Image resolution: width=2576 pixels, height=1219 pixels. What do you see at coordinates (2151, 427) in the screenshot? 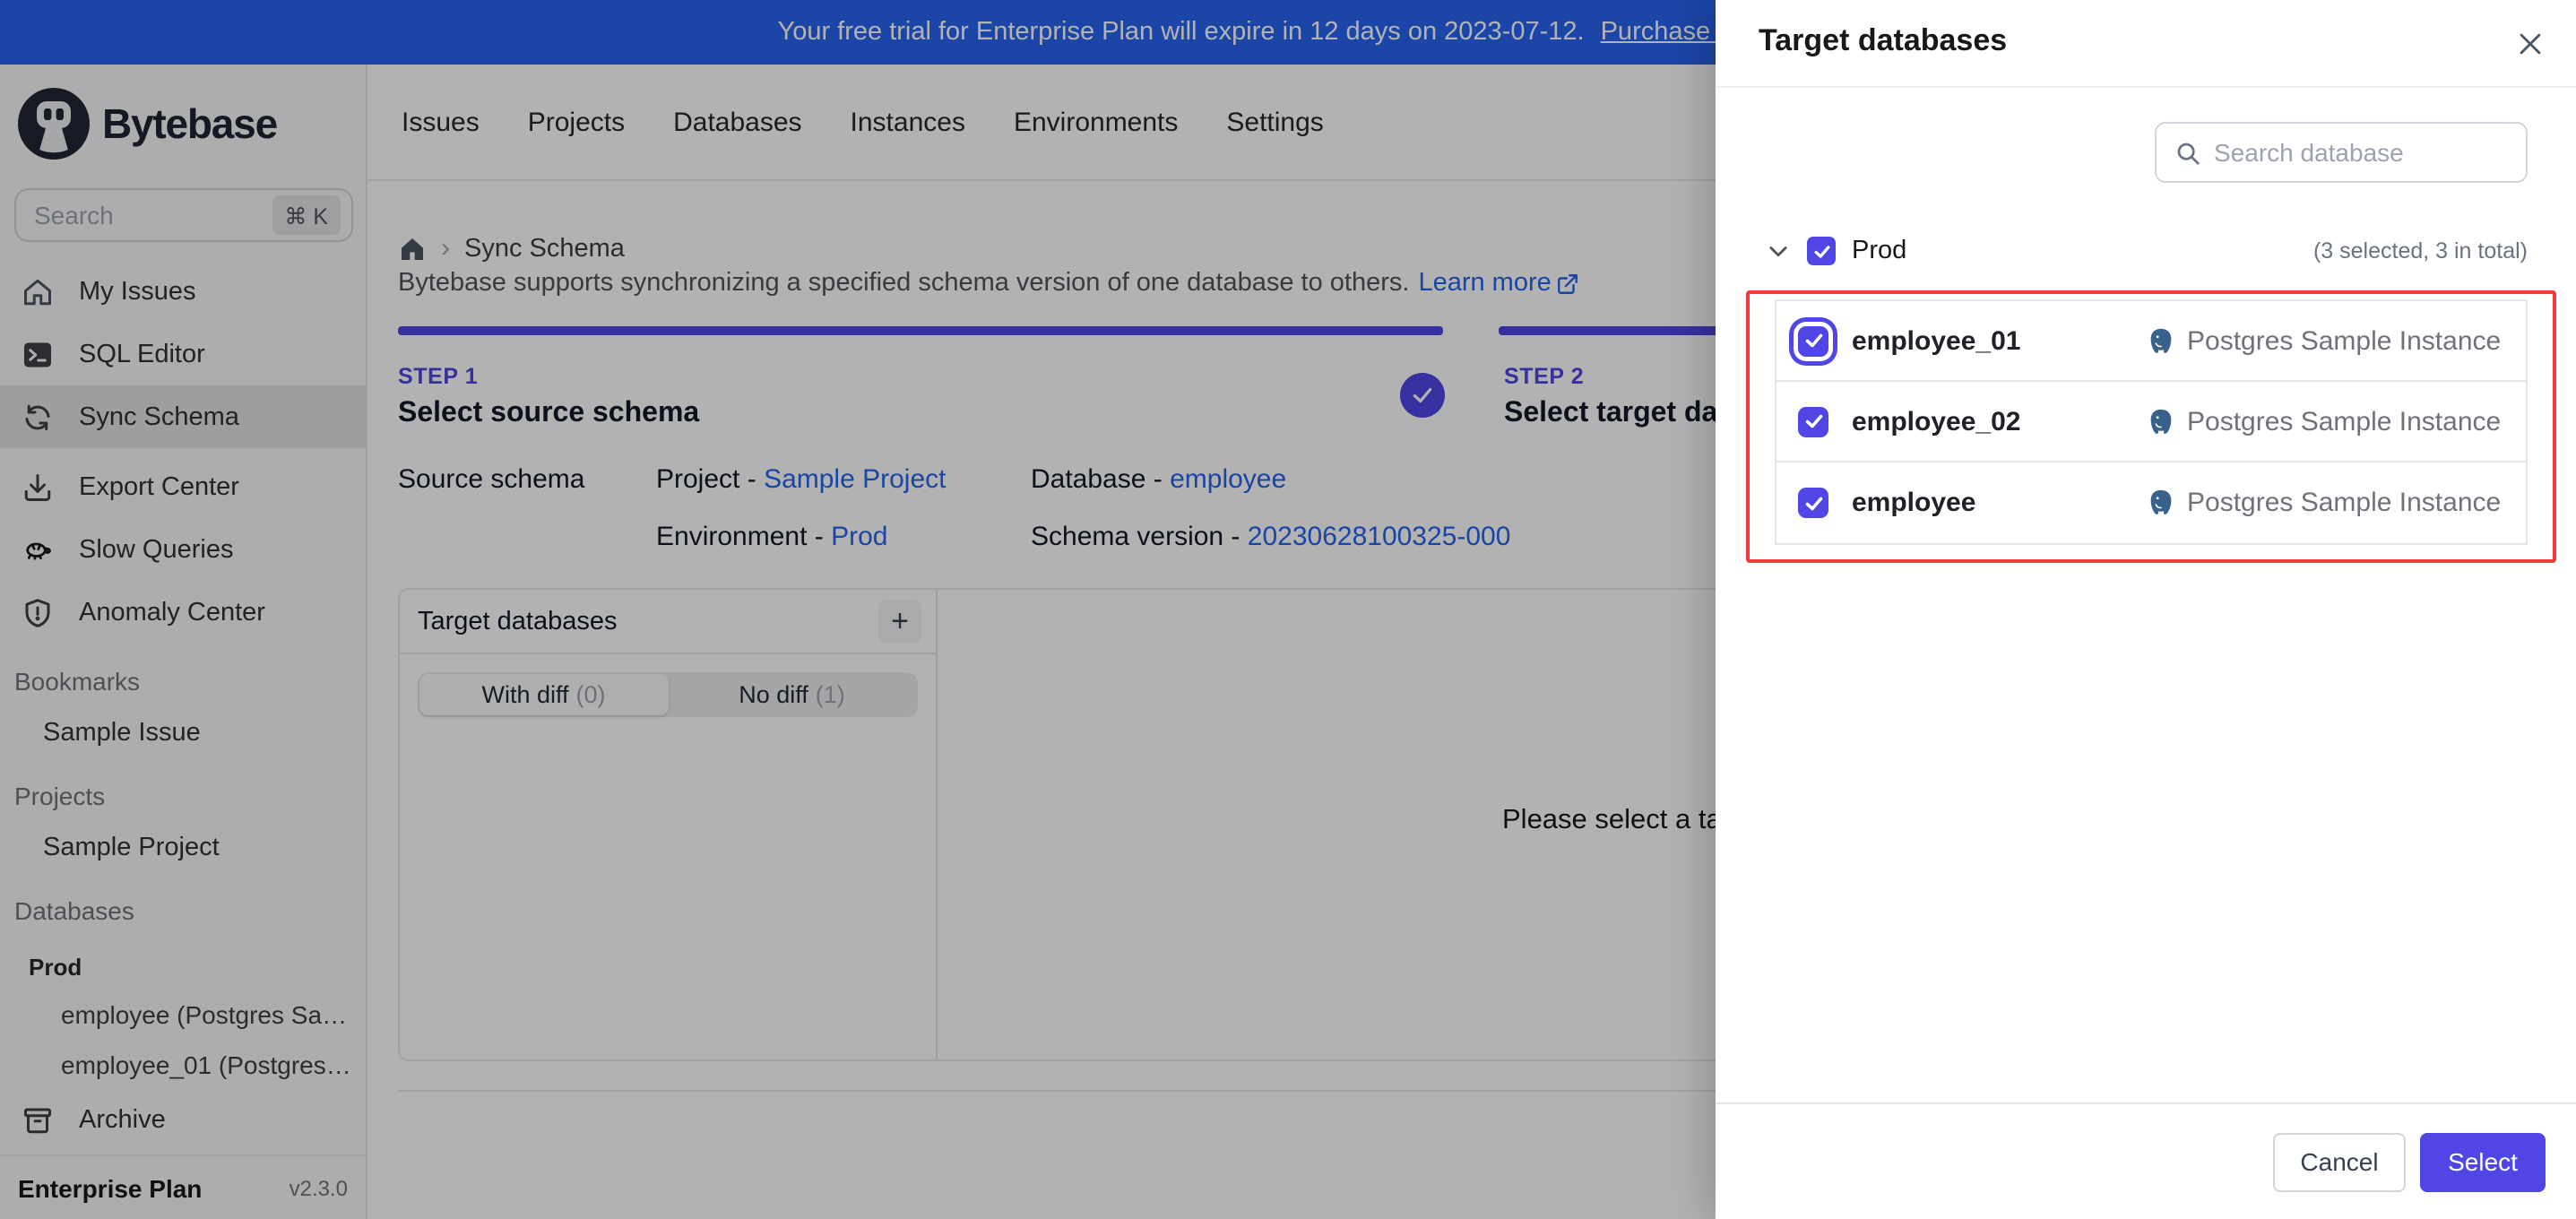
I see `annotation-highlight-box` at bounding box center [2151, 427].